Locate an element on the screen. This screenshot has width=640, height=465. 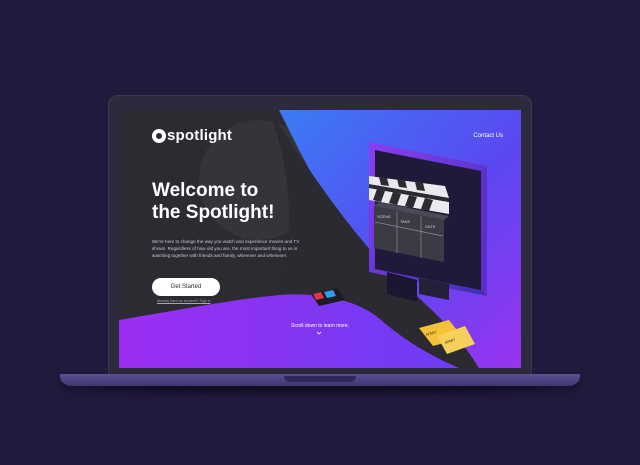
site-logo: spotlight is located at coordinates (192, 135).